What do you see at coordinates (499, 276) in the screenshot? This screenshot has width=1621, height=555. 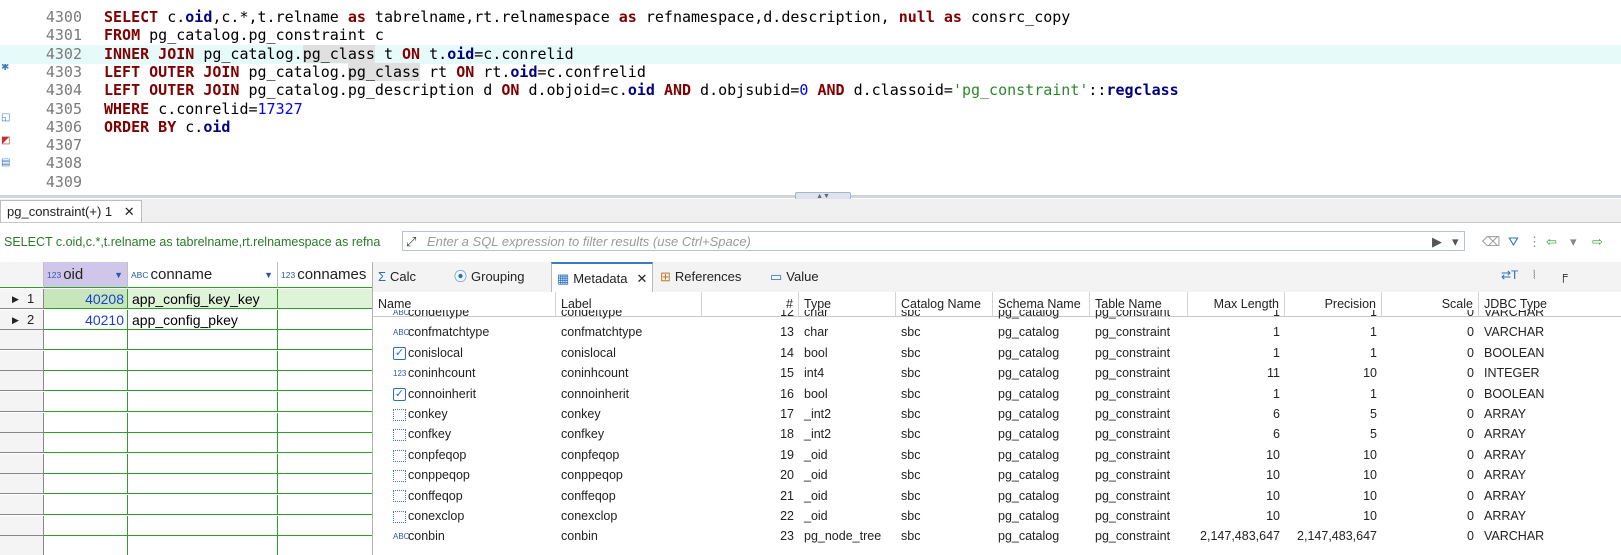 I see `tab-grouping: ⦿ Grouping` at bounding box center [499, 276].